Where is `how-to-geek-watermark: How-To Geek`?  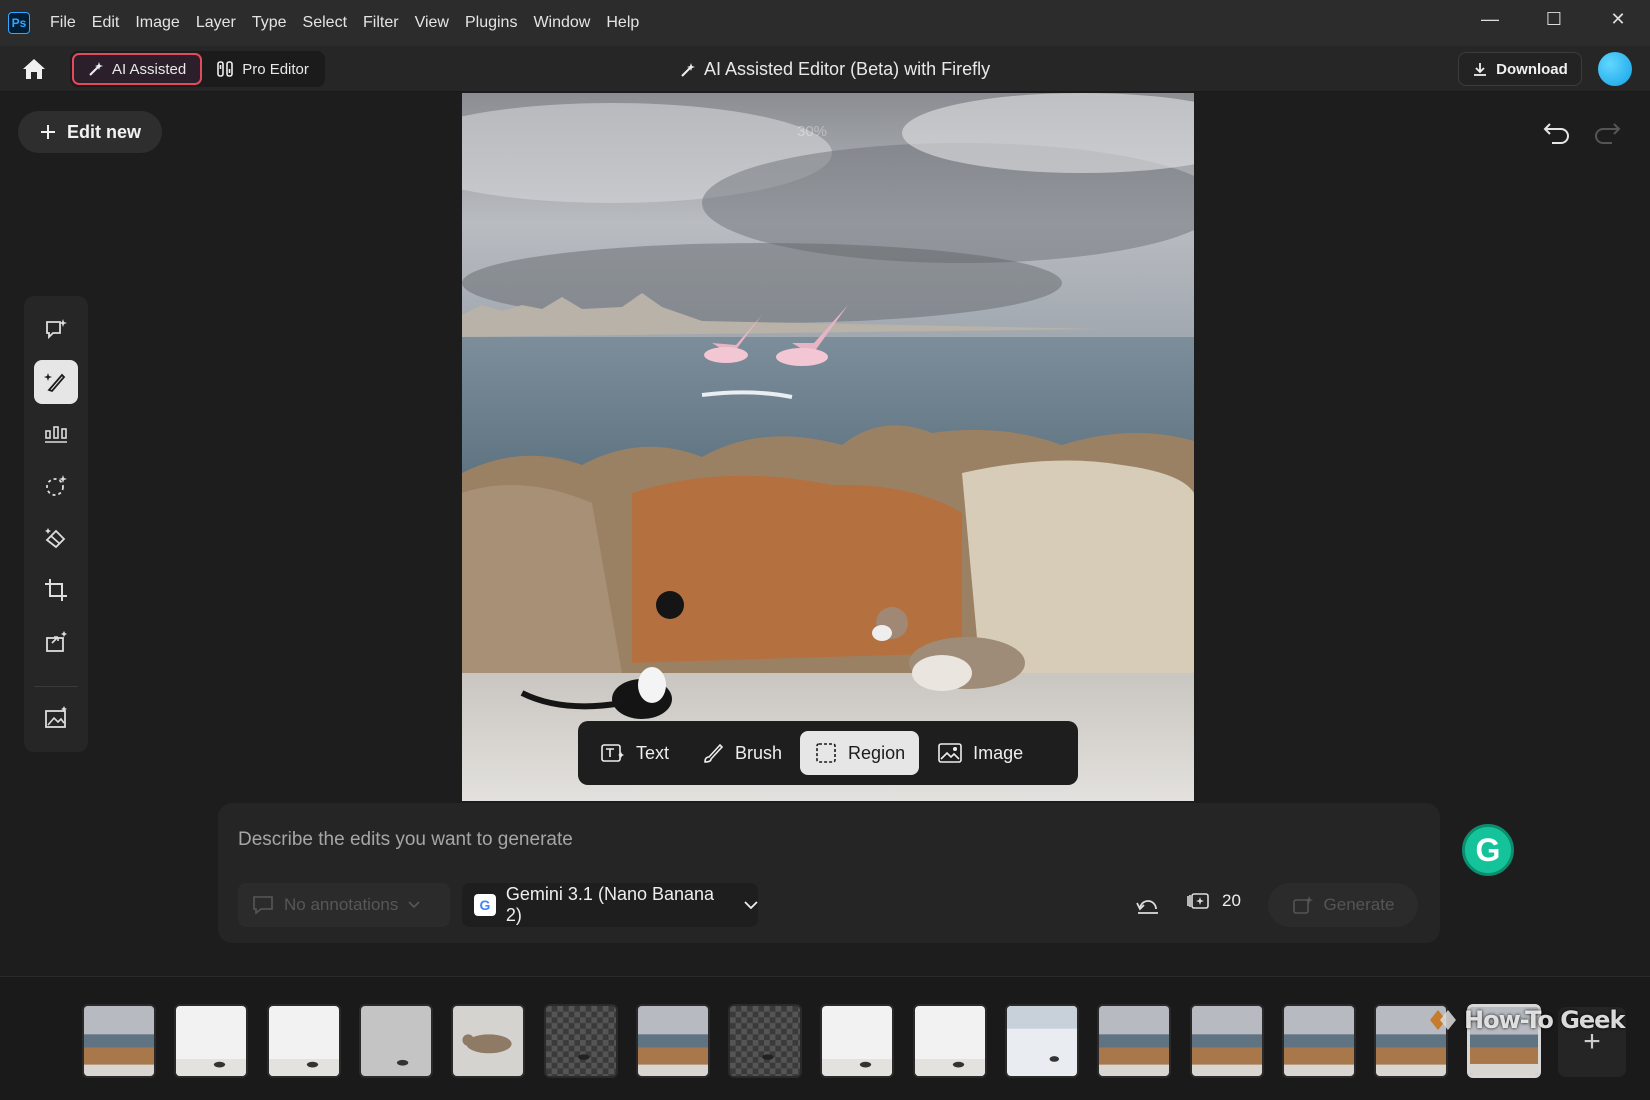 how-to-geek-watermark: How-To Geek is located at coordinates (1526, 1020).